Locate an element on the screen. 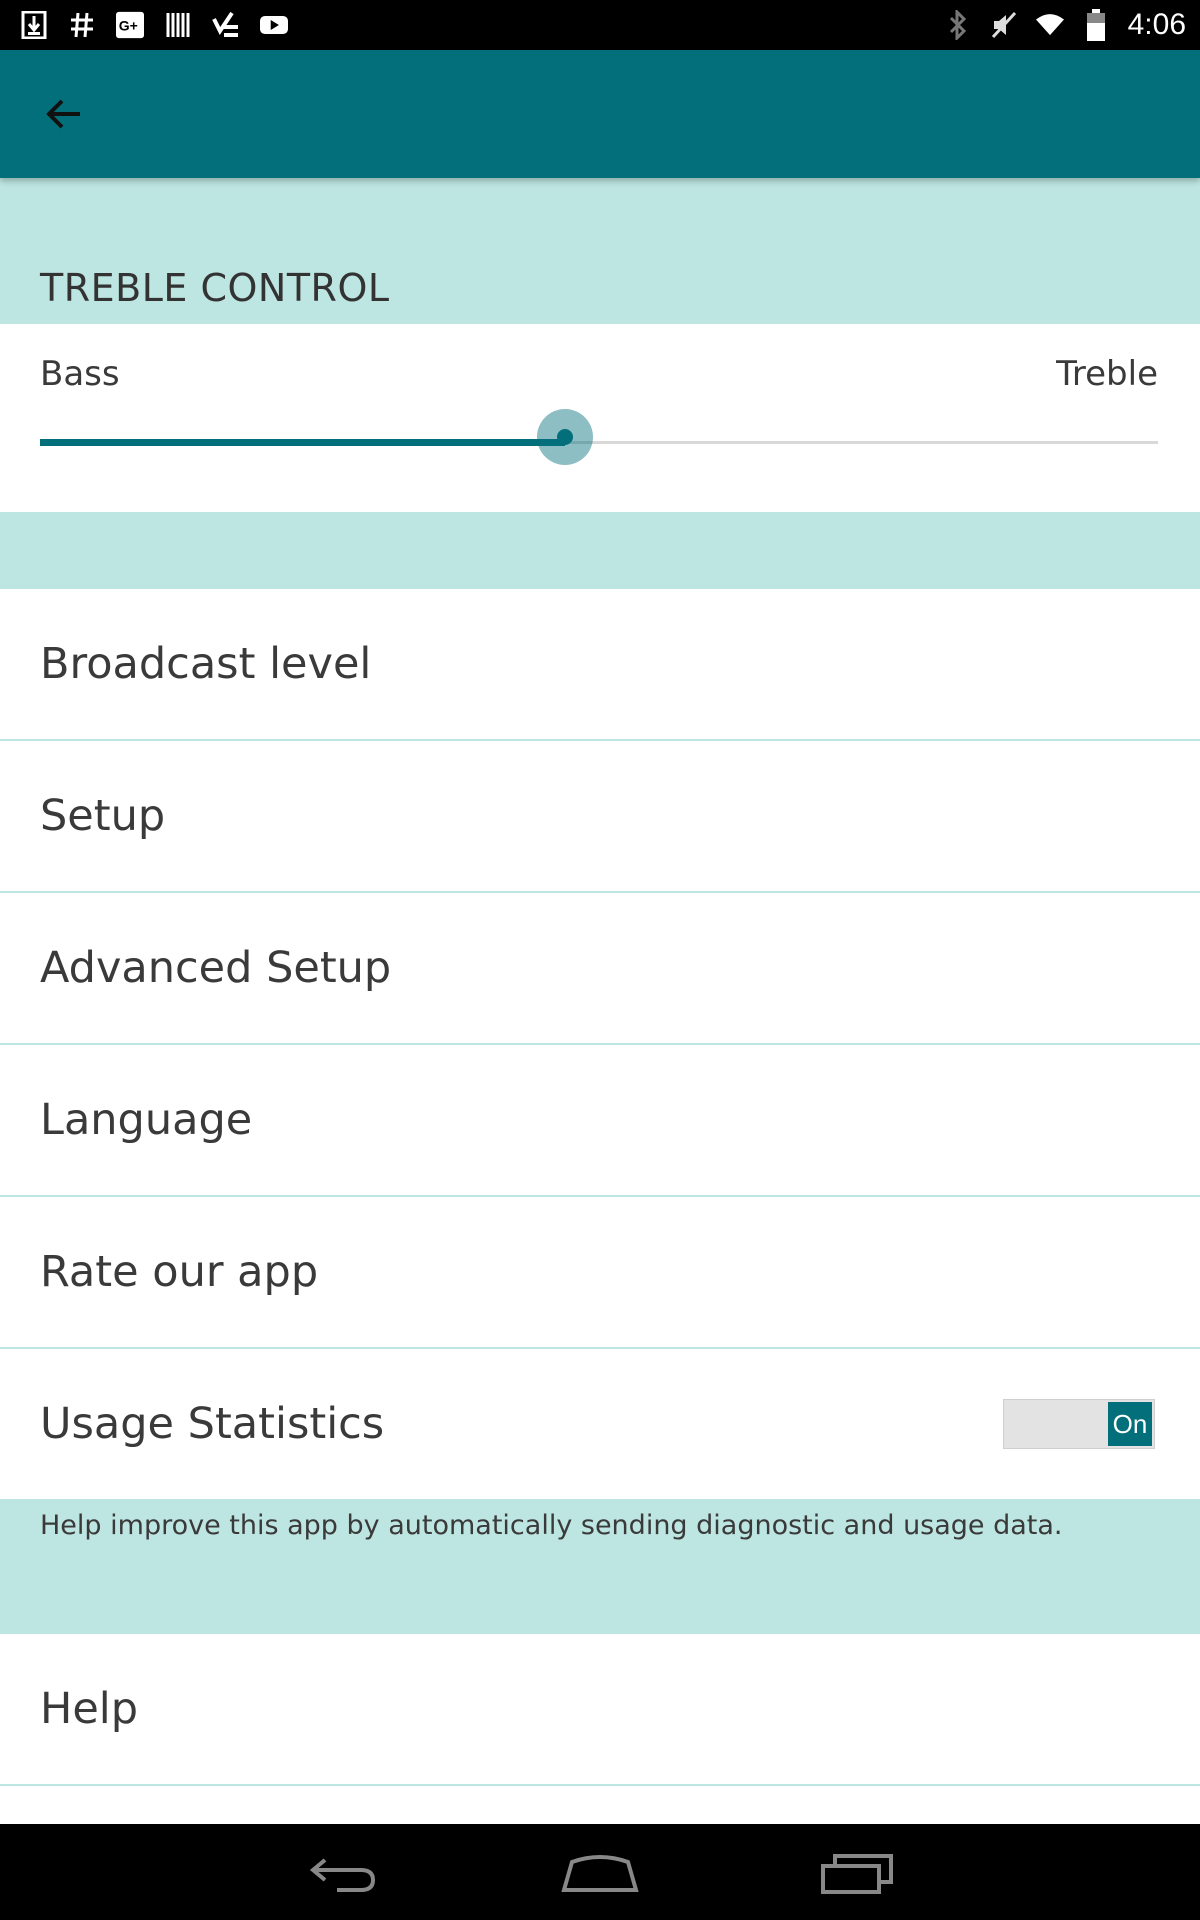 Image resolution: width=1200 pixels, height=1920 pixels. barcode-icon is located at coordinates (178, 25).